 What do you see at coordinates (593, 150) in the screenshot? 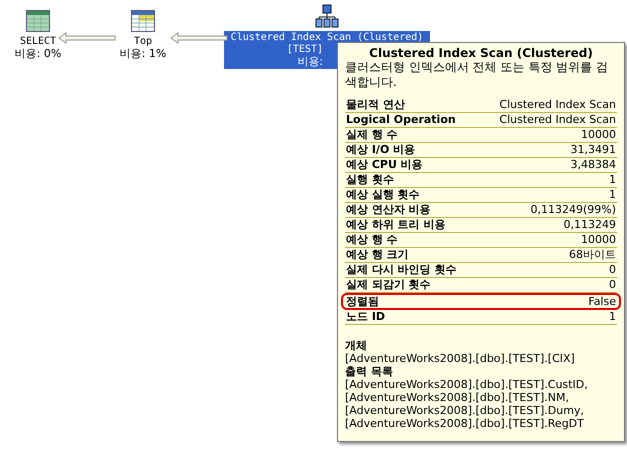
I see `property-value: 31,3491` at bounding box center [593, 150].